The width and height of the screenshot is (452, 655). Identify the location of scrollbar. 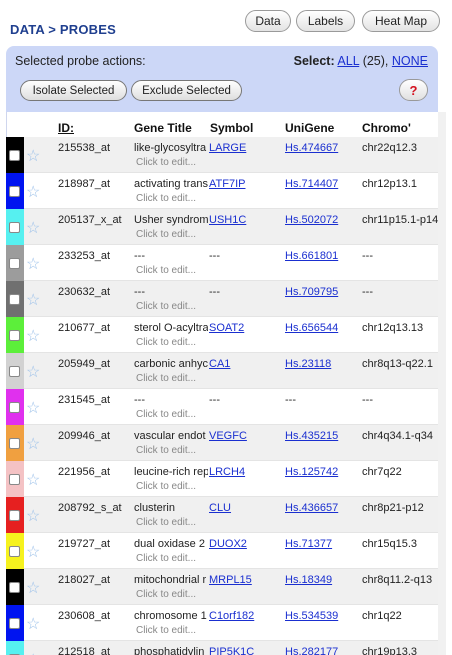
(442, 383).